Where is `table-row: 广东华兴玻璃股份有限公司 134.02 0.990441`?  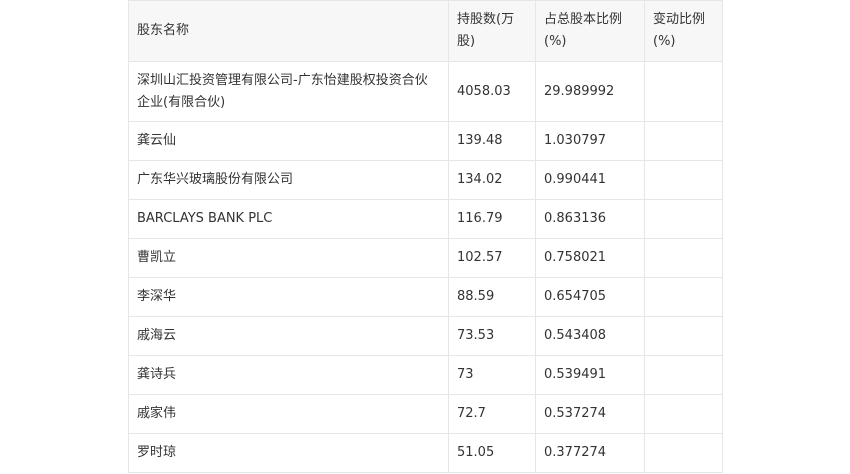
table-row: 广东华兴玻璃股份有限公司 134.02 0.990441 is located at coordinates (425, 180).